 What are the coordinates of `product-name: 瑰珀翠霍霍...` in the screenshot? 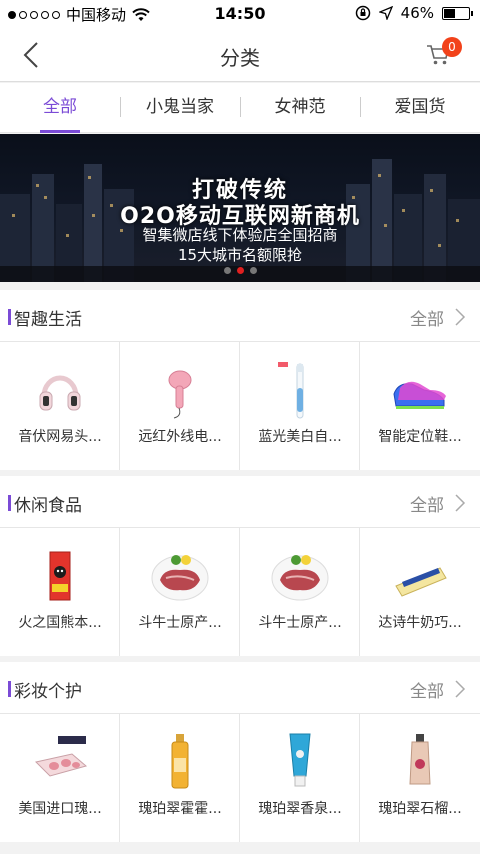 It's located at (180, 809).